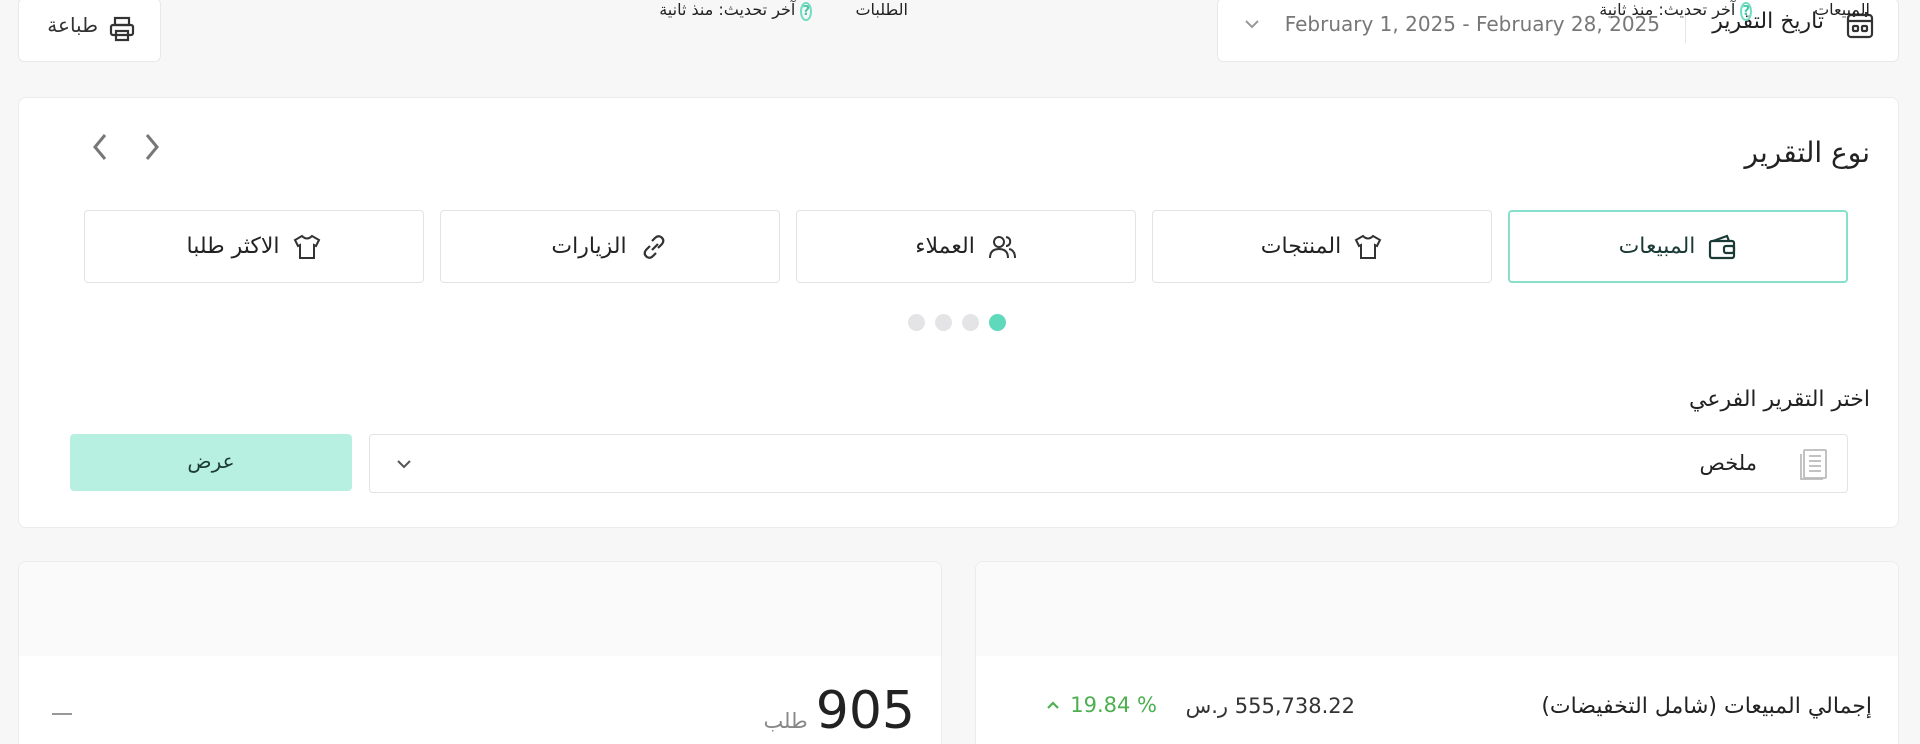  What do you see at coordinates (997, 322) in the screenshot?
I see `pagination-dot-active` at bounding box center [997, 322].